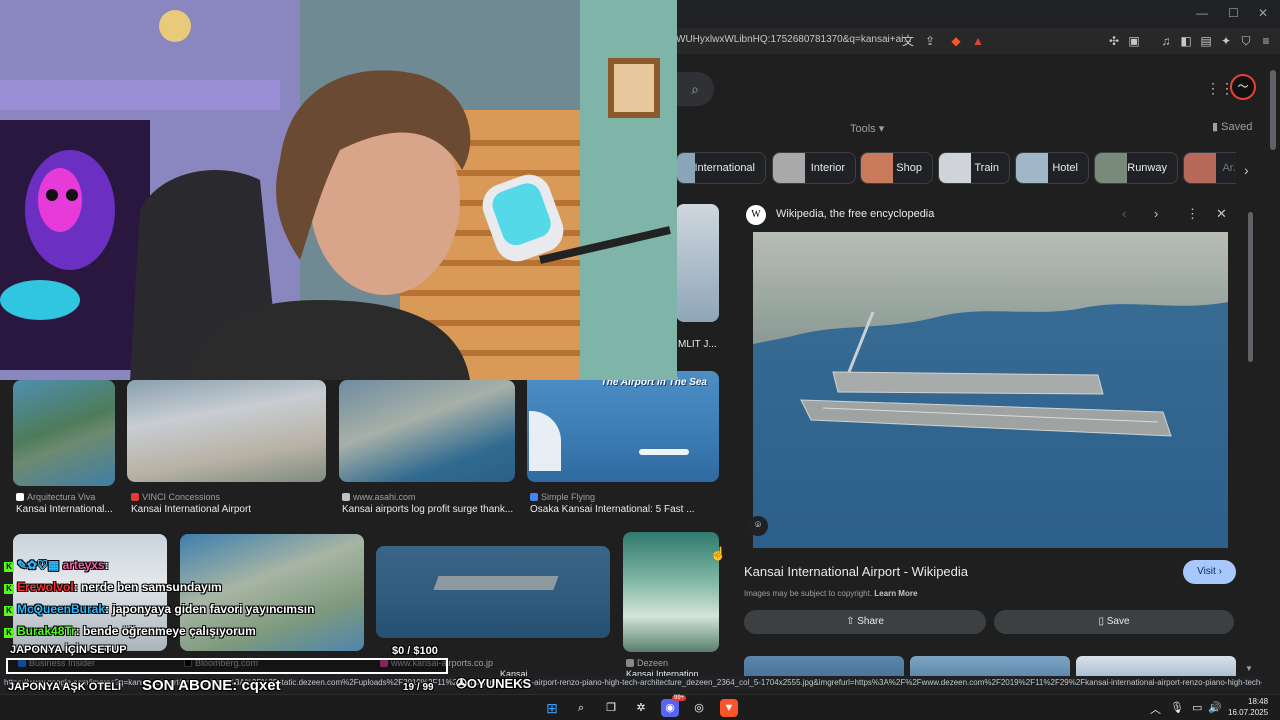 The image size is (1280, 720). What do you see at coordinates (461, 683) in the screenshot?
I see `controller-icon: ✇` at bounding box center [461, 683].